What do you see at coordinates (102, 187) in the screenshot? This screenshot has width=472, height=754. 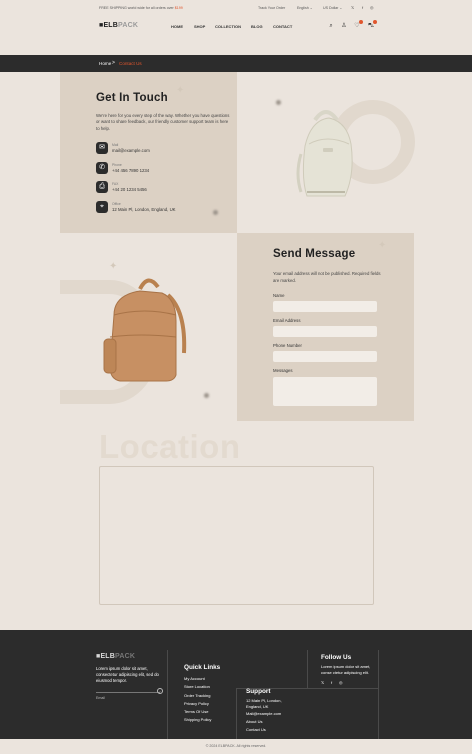 I see `fax-icon: ⎙` at bounding box center [102, 187].